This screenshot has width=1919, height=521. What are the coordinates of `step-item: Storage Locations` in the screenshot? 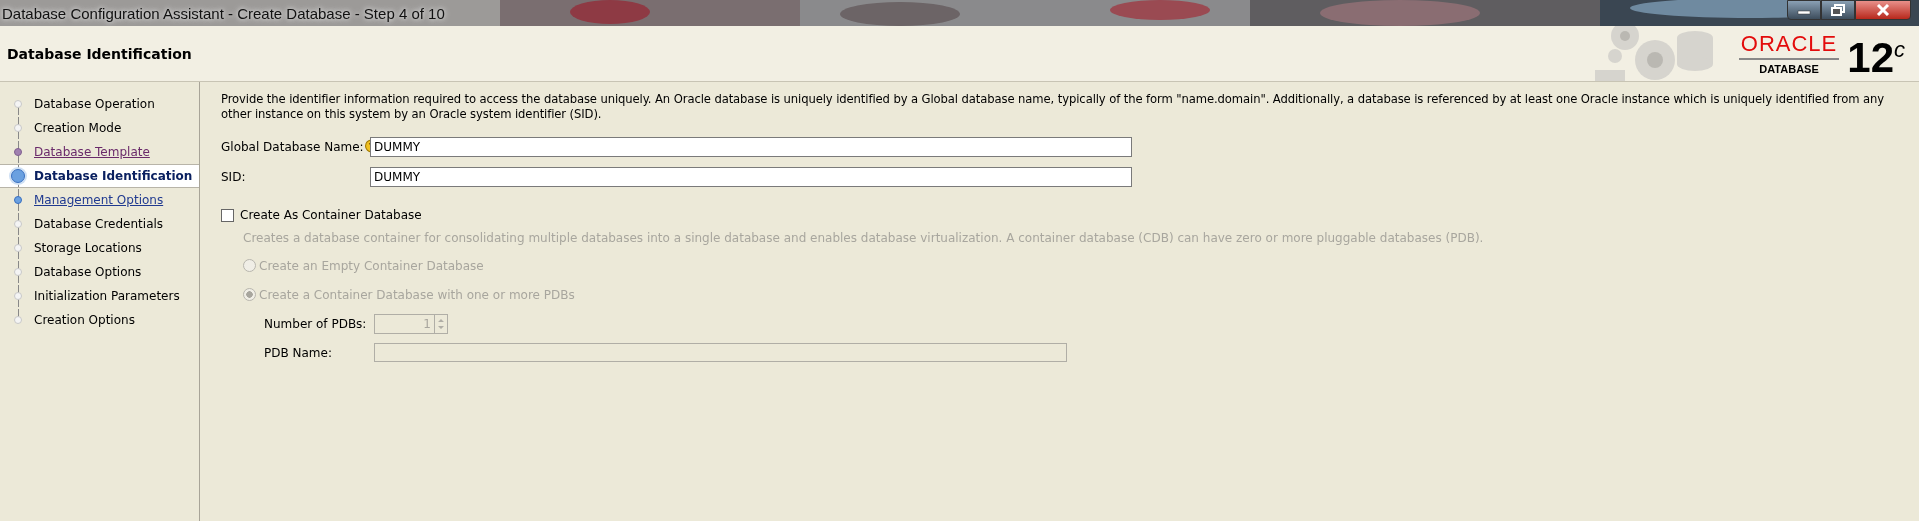 It's located at (99, 248).